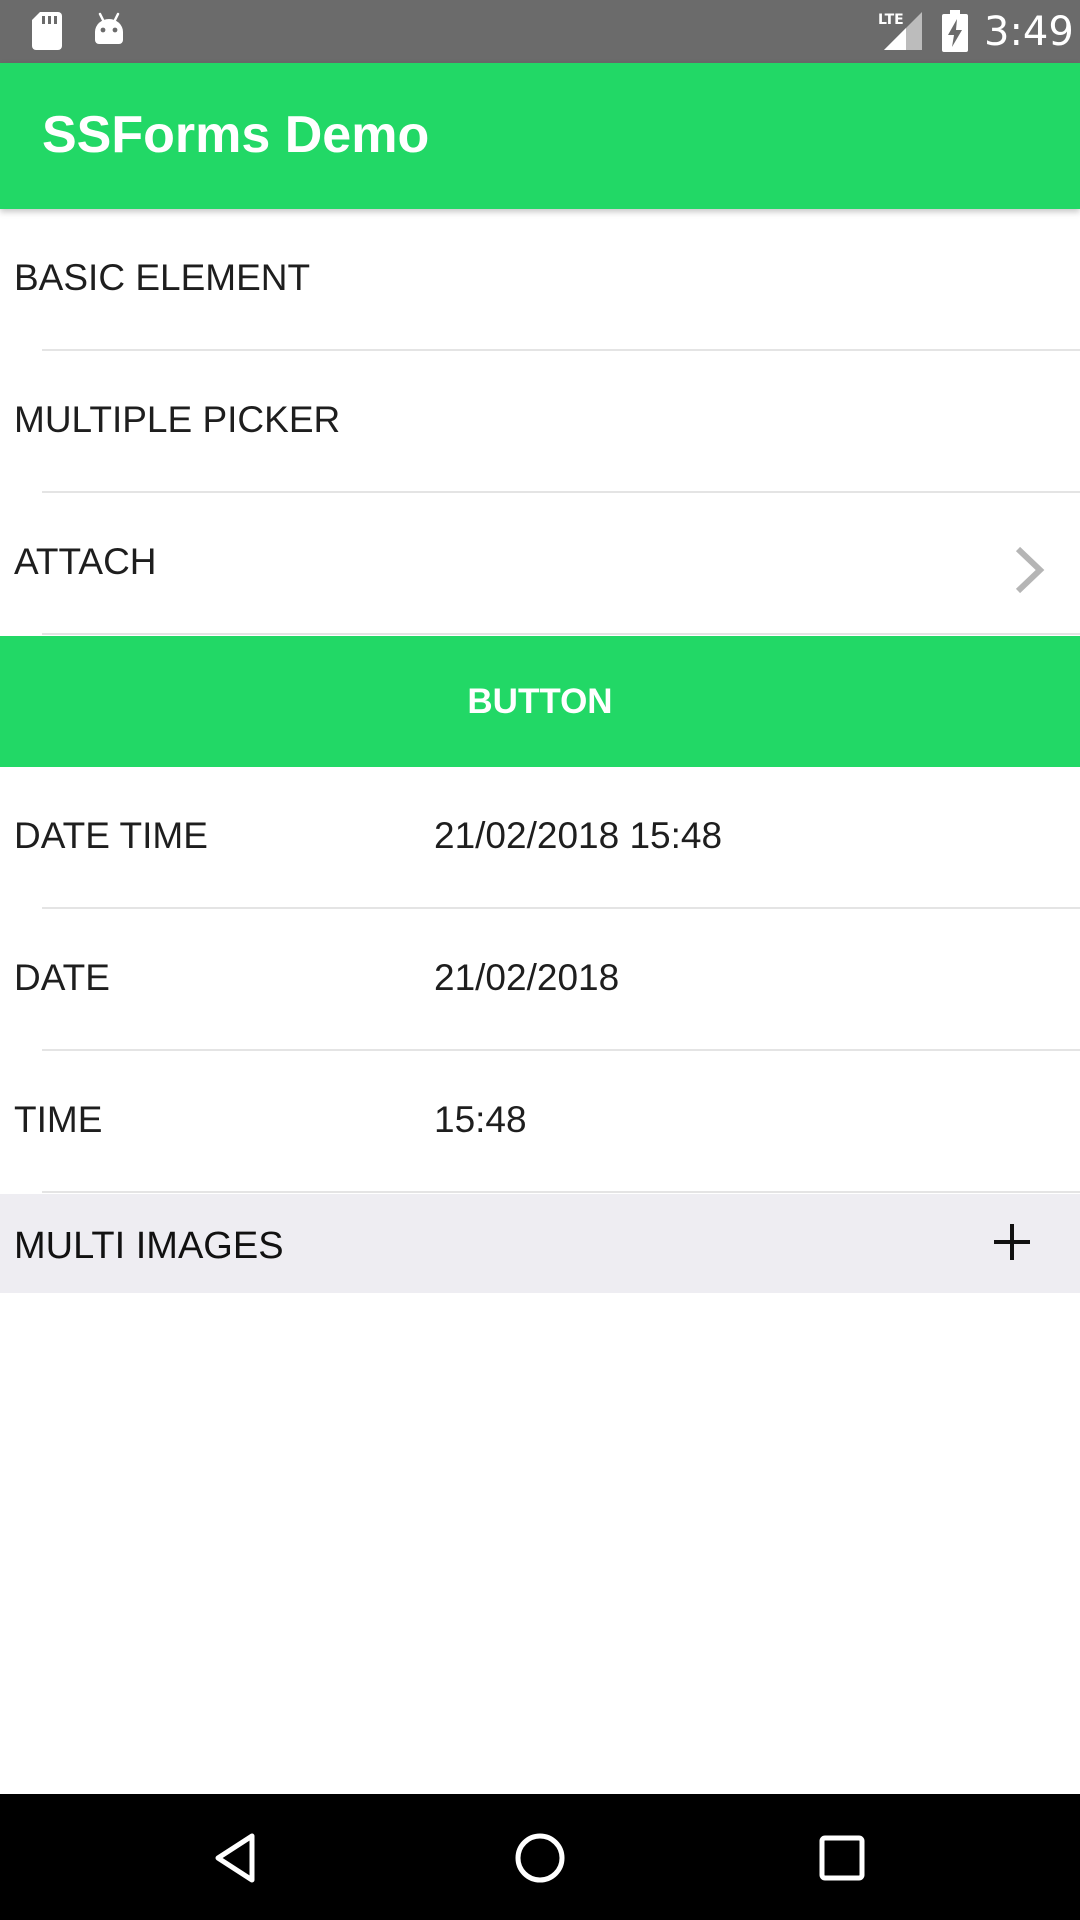 The image size is (1080, 1920). I want to click on home-icon, so click(540, 1858).